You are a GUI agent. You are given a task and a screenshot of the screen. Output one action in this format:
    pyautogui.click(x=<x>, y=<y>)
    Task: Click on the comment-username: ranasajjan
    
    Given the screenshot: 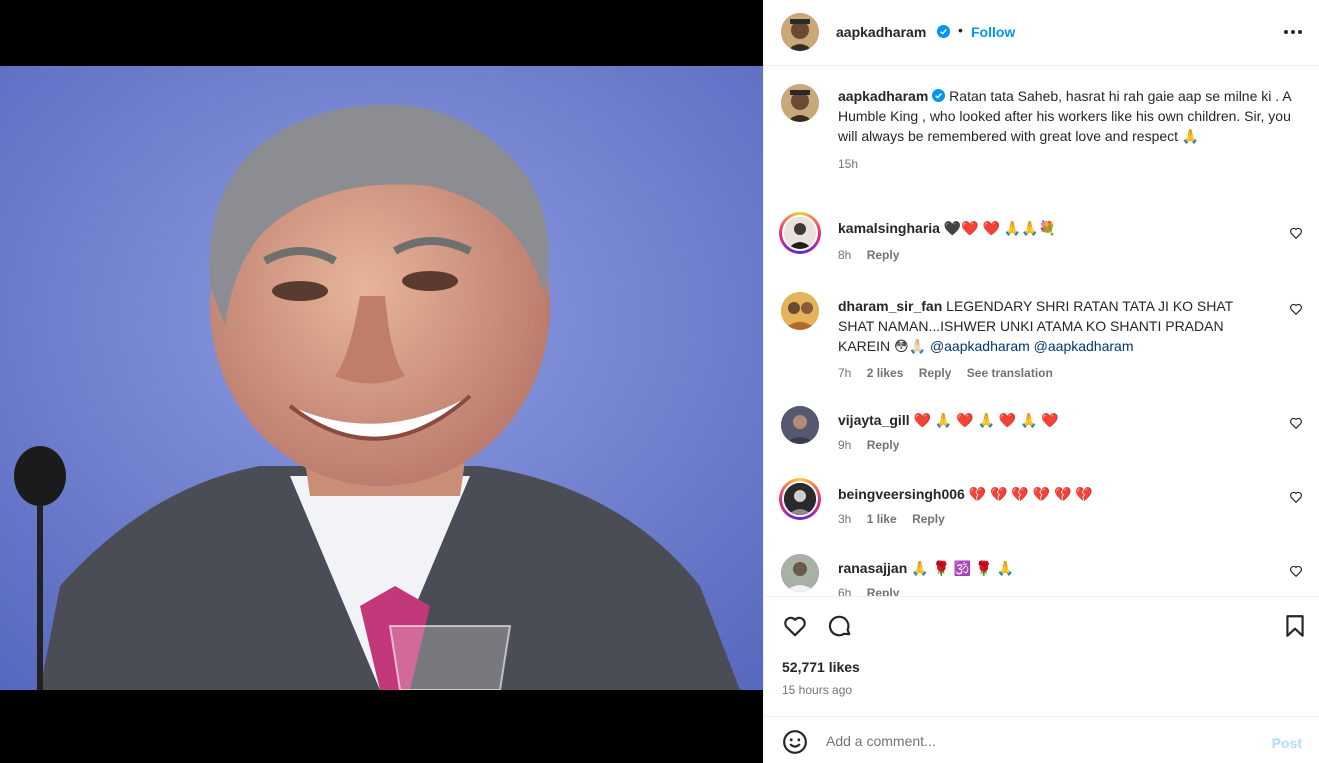 What is the action you would take?
    pyautogui.click(x=872, y=568)
    